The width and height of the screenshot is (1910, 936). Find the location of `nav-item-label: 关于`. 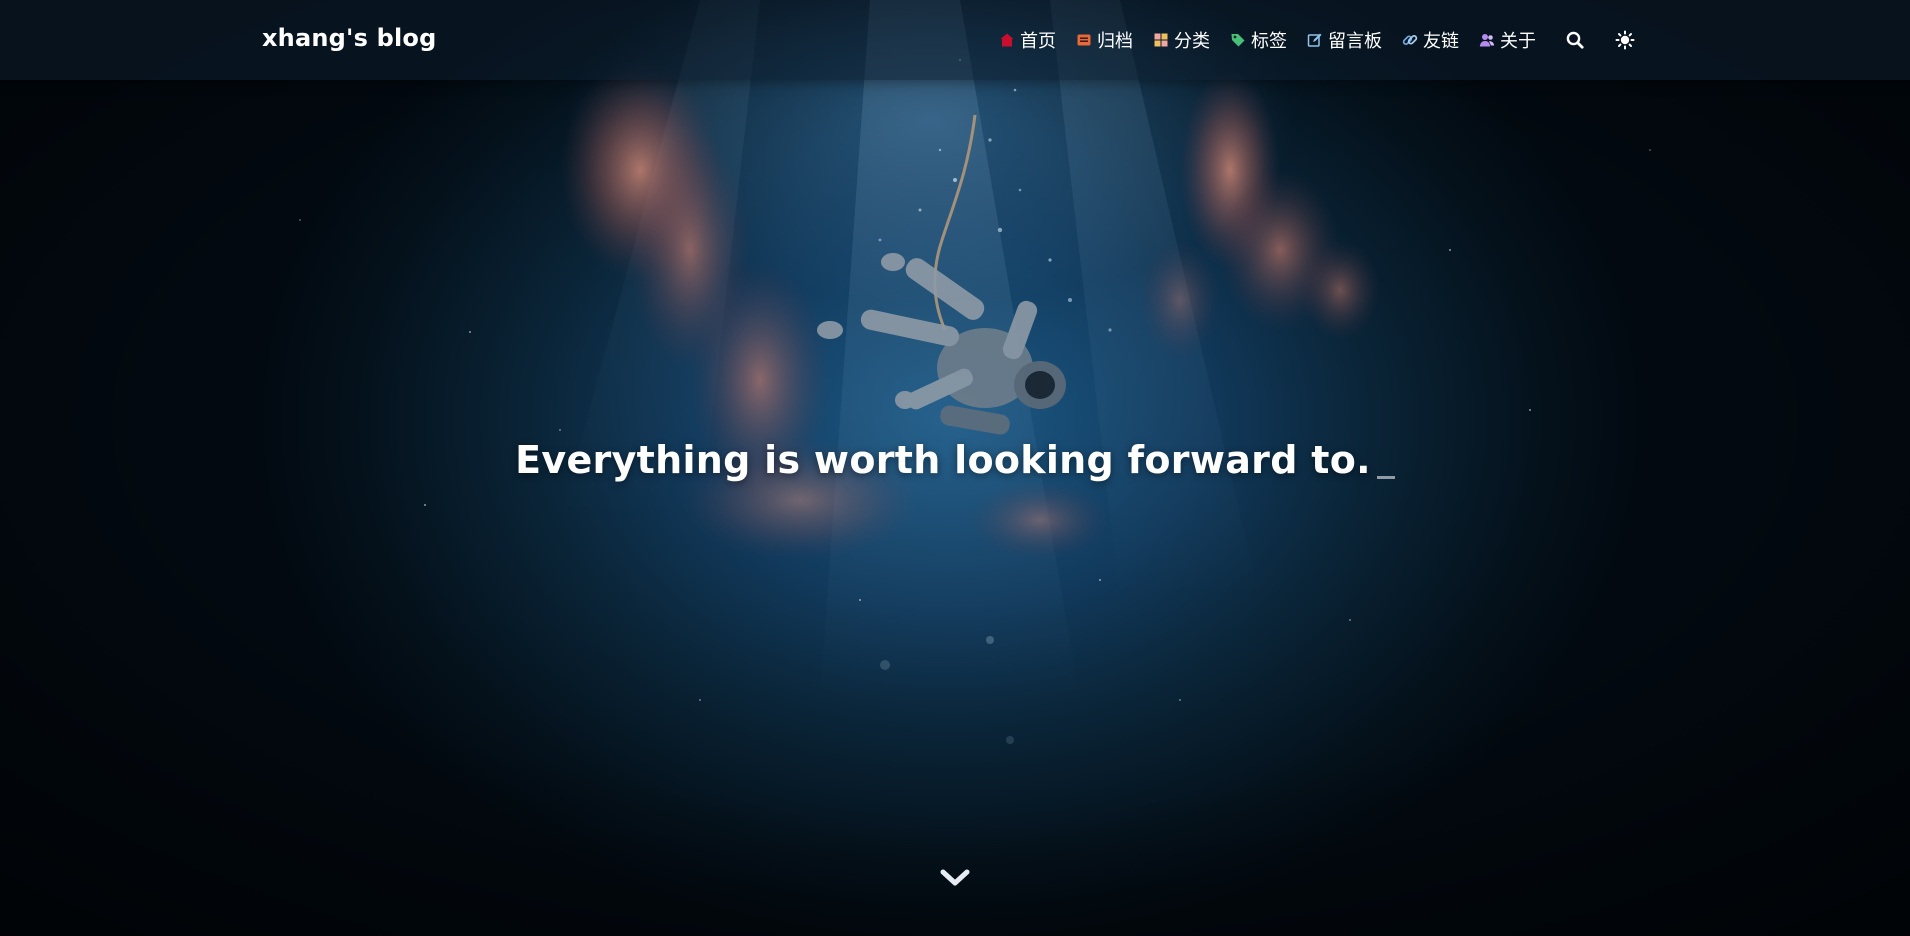

nav-item-label: 关于 is located at coordinates (1518, 41).